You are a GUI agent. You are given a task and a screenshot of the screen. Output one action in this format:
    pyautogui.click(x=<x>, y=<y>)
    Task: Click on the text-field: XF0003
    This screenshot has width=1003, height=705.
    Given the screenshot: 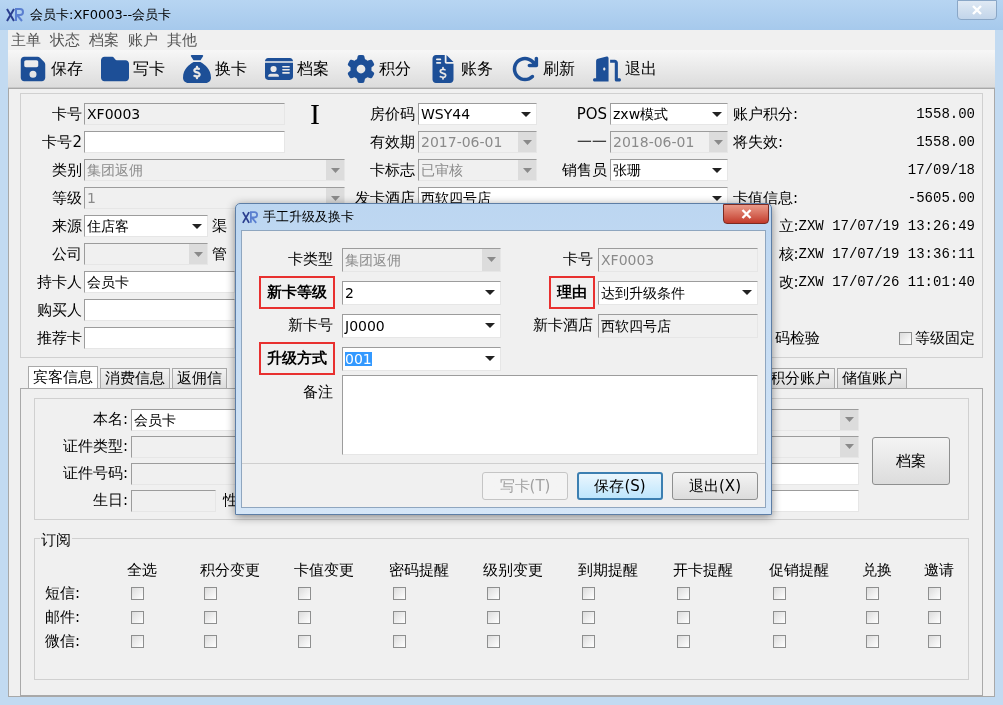 What is the action you would take?
    pyautogui.click(x=184, y=114)
    